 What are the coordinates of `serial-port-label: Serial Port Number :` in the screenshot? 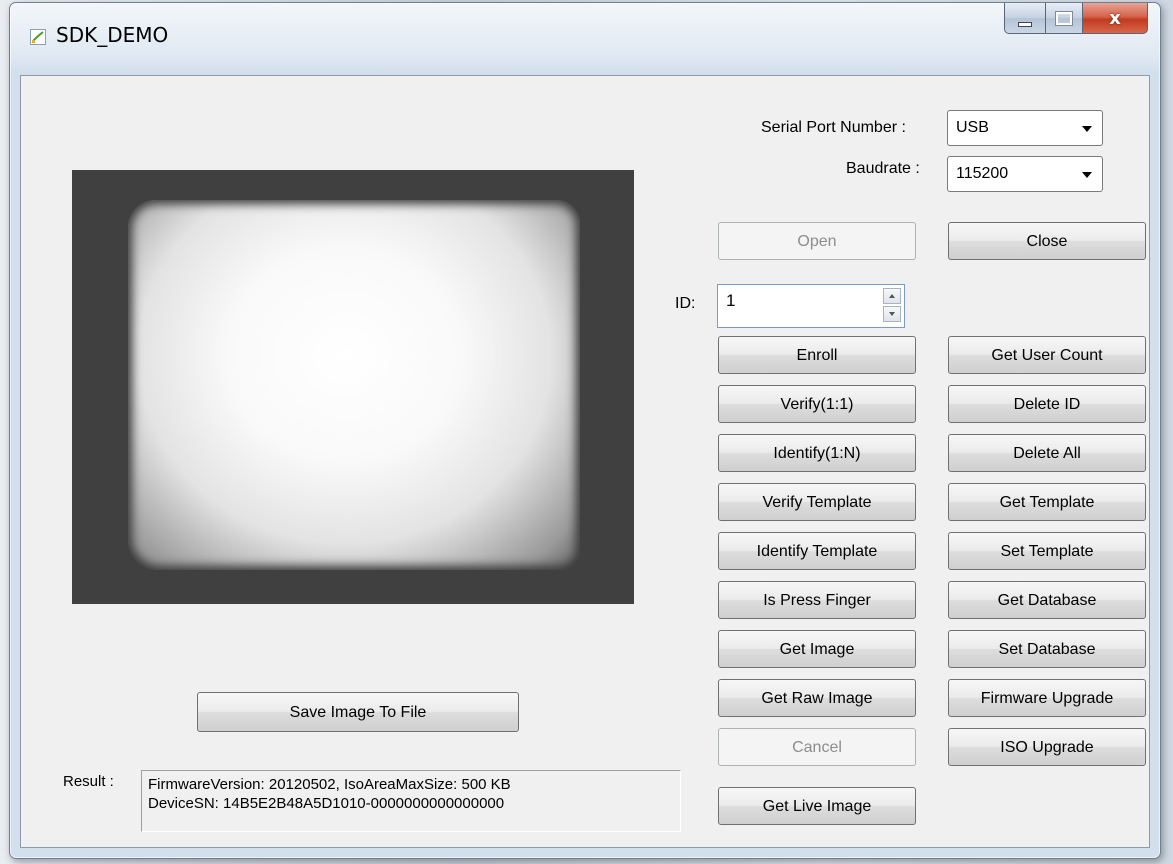 It's located at (833, 127).